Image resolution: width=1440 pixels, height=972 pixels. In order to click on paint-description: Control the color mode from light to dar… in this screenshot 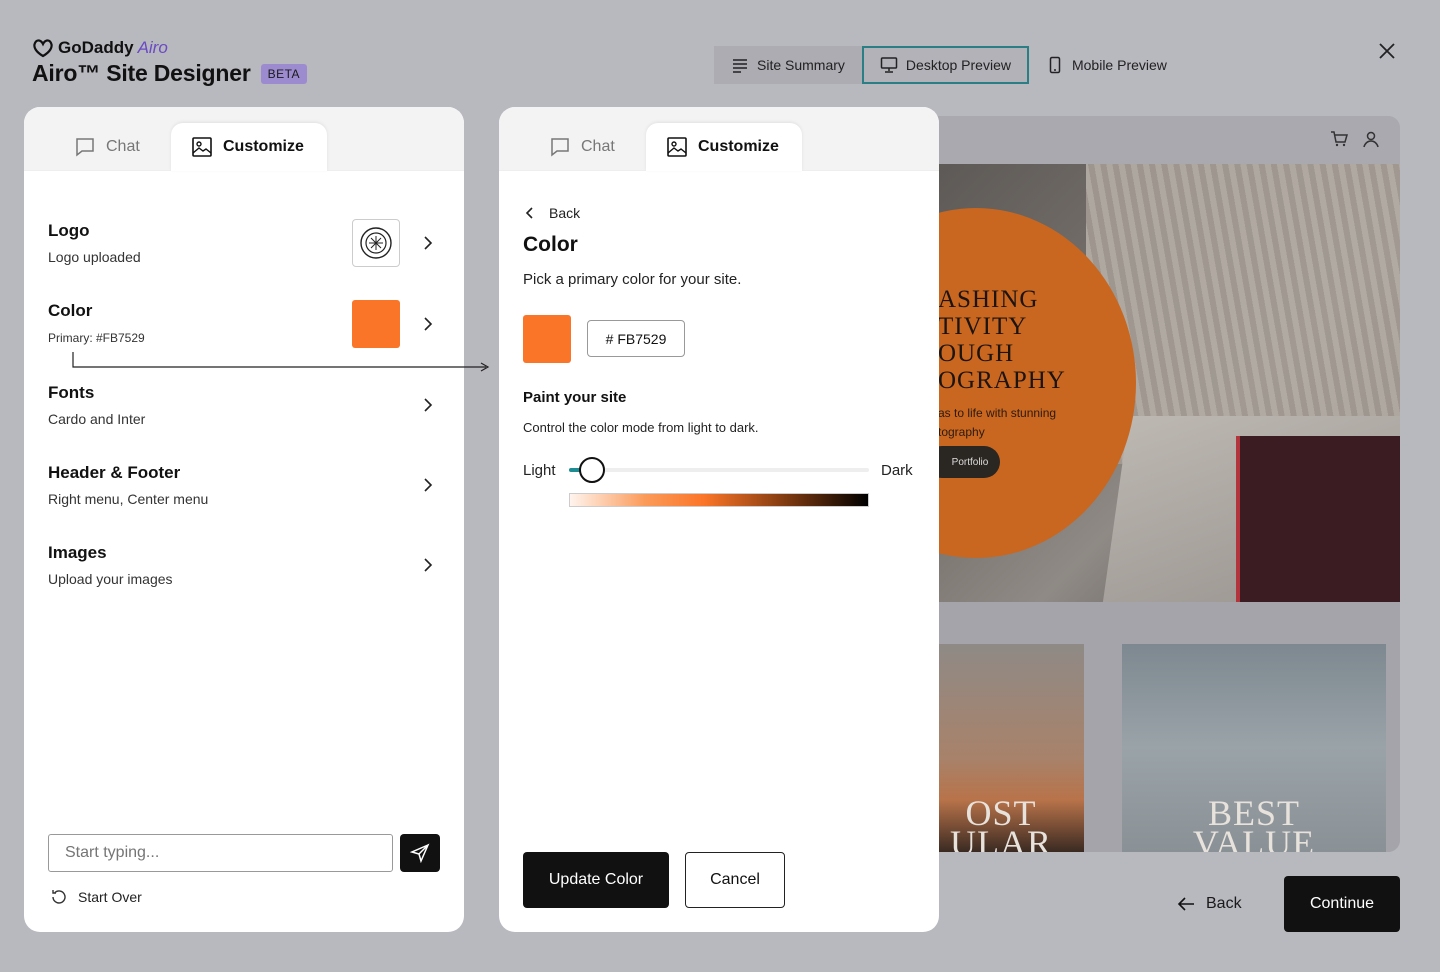, I will do `click(641, 427)`.